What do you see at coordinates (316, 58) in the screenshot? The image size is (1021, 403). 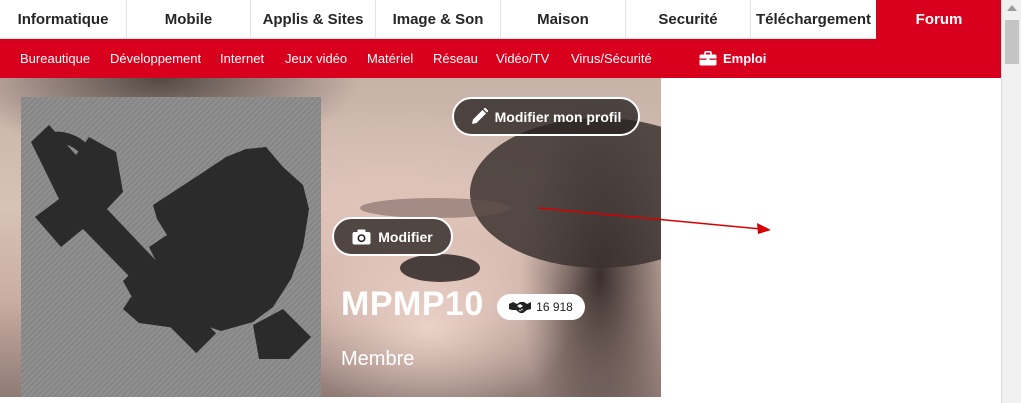 I see `subnav-item-jeux-video: Jeux vidéo` at bounding box center [316, 58].